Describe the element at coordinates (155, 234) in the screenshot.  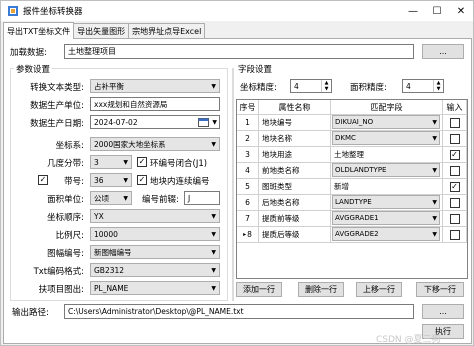
I see `scale-select: 10000 ▼` at that location.